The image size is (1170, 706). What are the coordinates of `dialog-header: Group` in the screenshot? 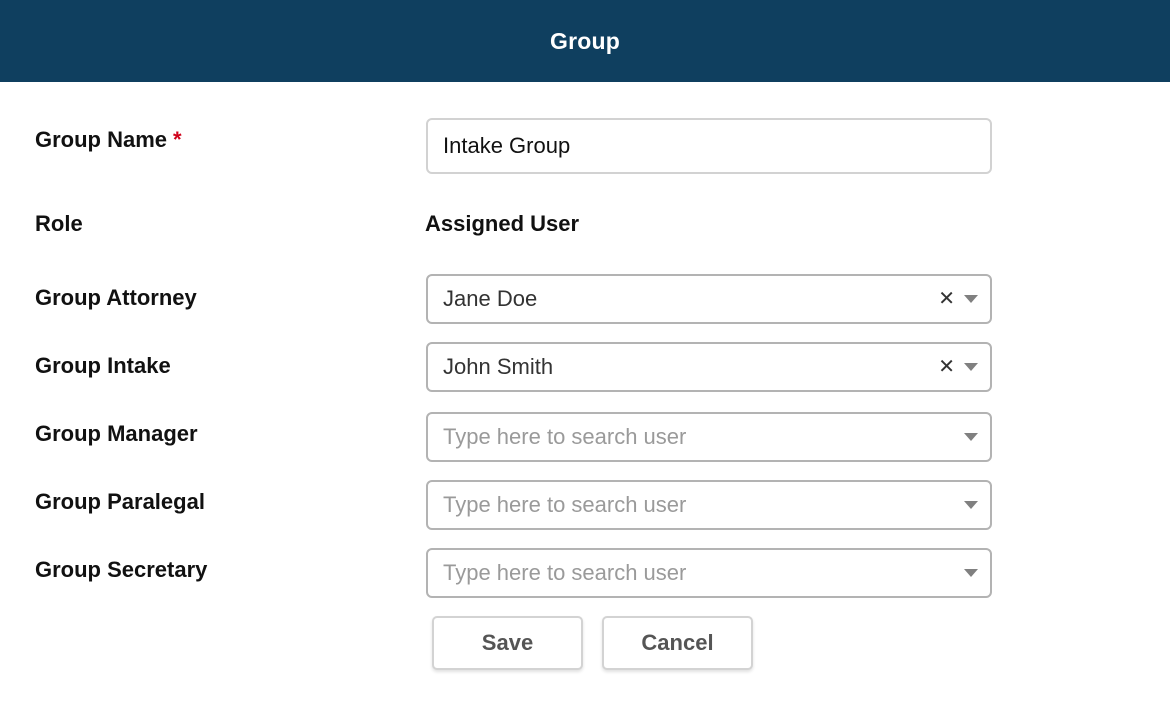 It's located at (585, 41).